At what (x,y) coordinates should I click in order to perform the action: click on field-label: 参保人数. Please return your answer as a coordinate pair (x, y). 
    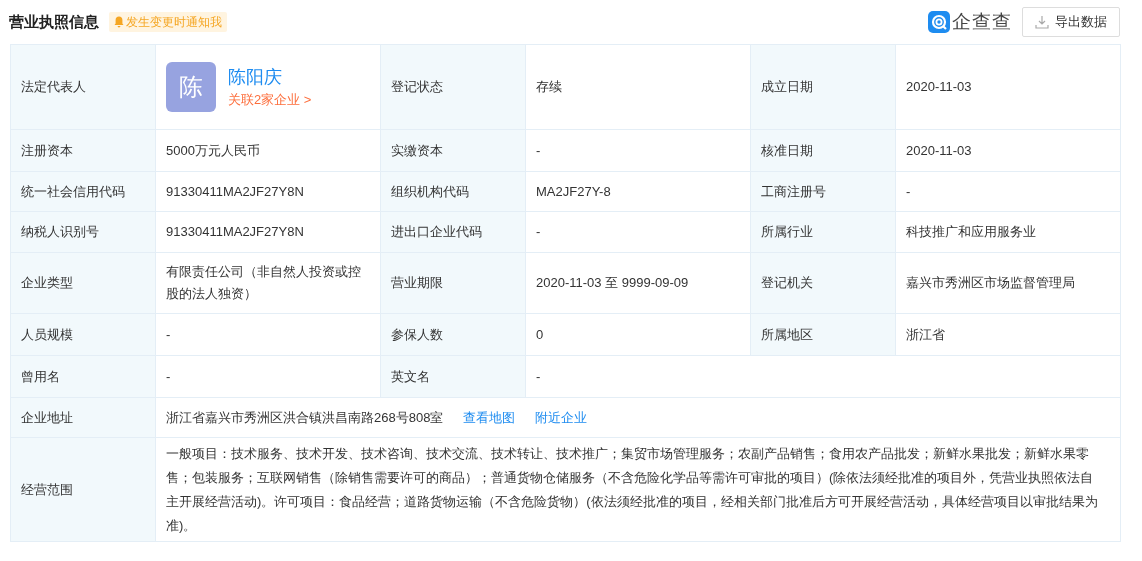
    Looking at the image, I should click on (453, 334).